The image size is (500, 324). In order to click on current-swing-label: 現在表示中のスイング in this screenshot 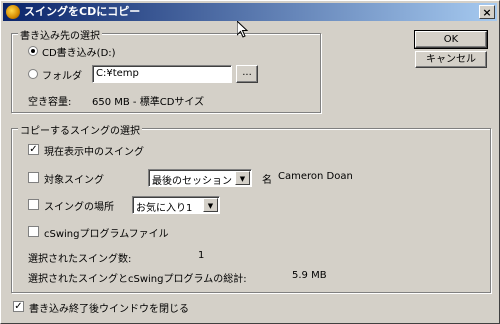, I will do `click(94, 150)`.